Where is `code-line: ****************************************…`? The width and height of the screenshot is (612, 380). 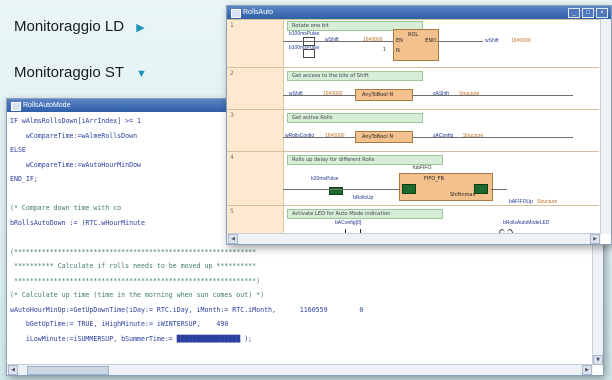
code-line: ****************************************… is located at coordinates (305, 281).